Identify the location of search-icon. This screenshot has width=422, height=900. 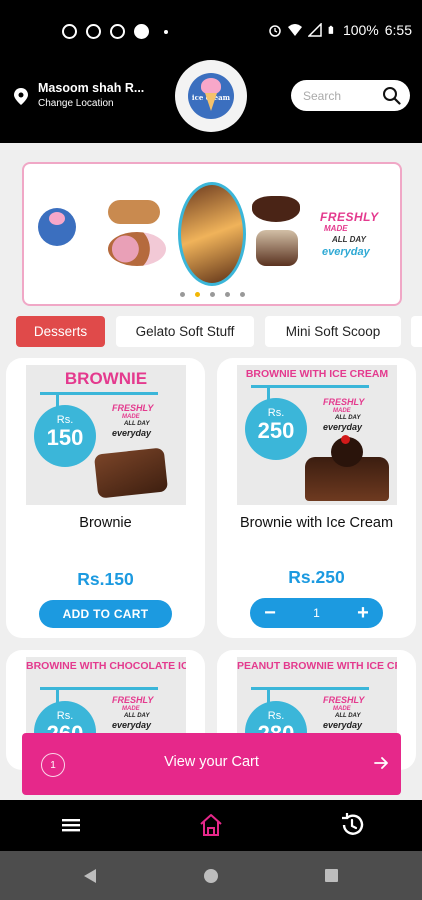
(391, 95).